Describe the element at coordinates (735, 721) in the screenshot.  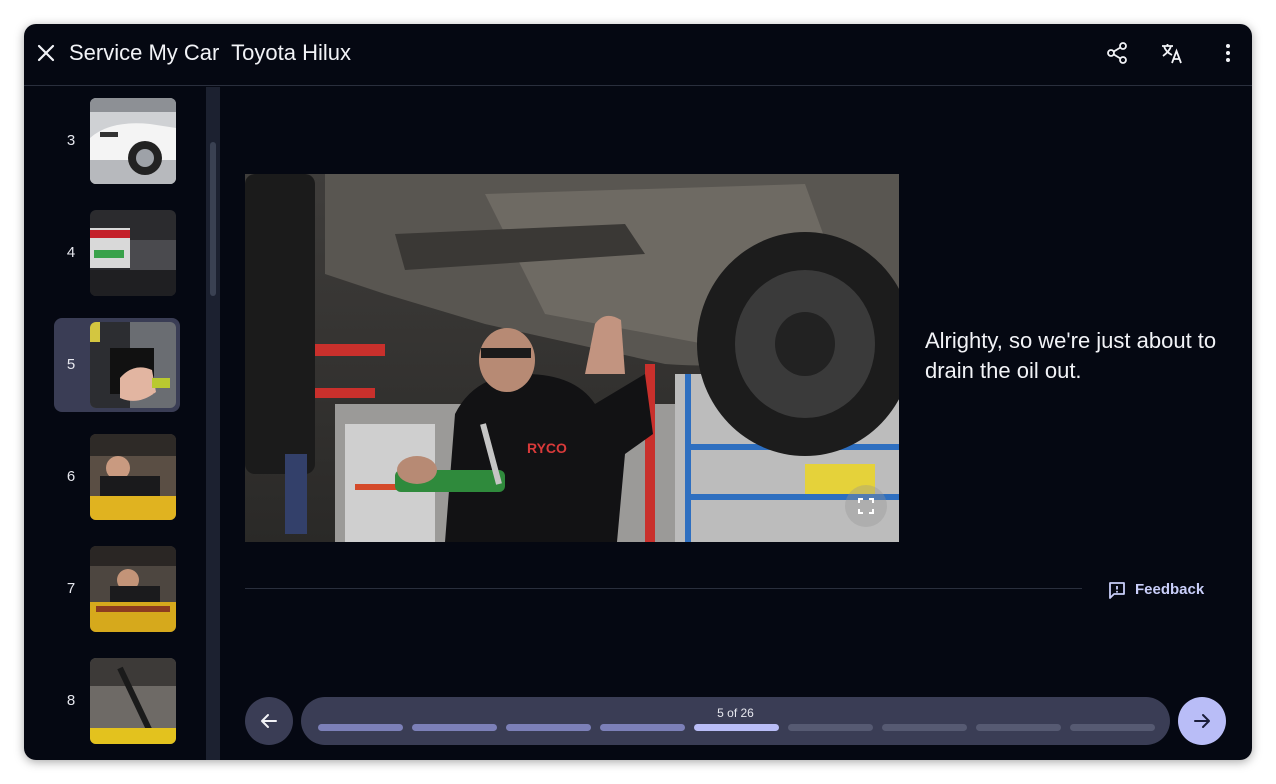
I see `step-progress-bar: 5 of 26` at that location.